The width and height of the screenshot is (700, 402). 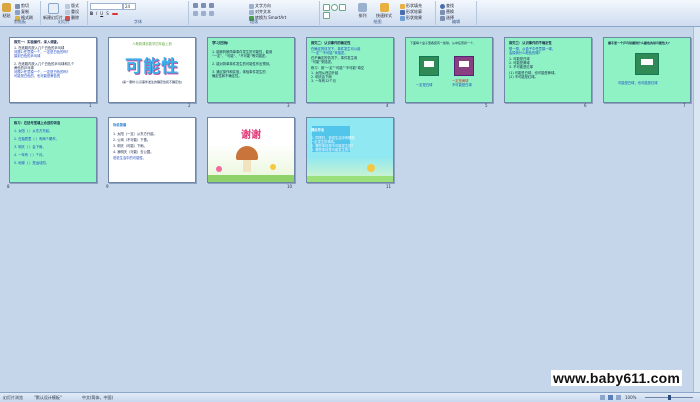 What do you see at coordinates (323, 62) in the screenshot?
I see `slide-text: “可能”来描述。` at bounding box center [323, 62].